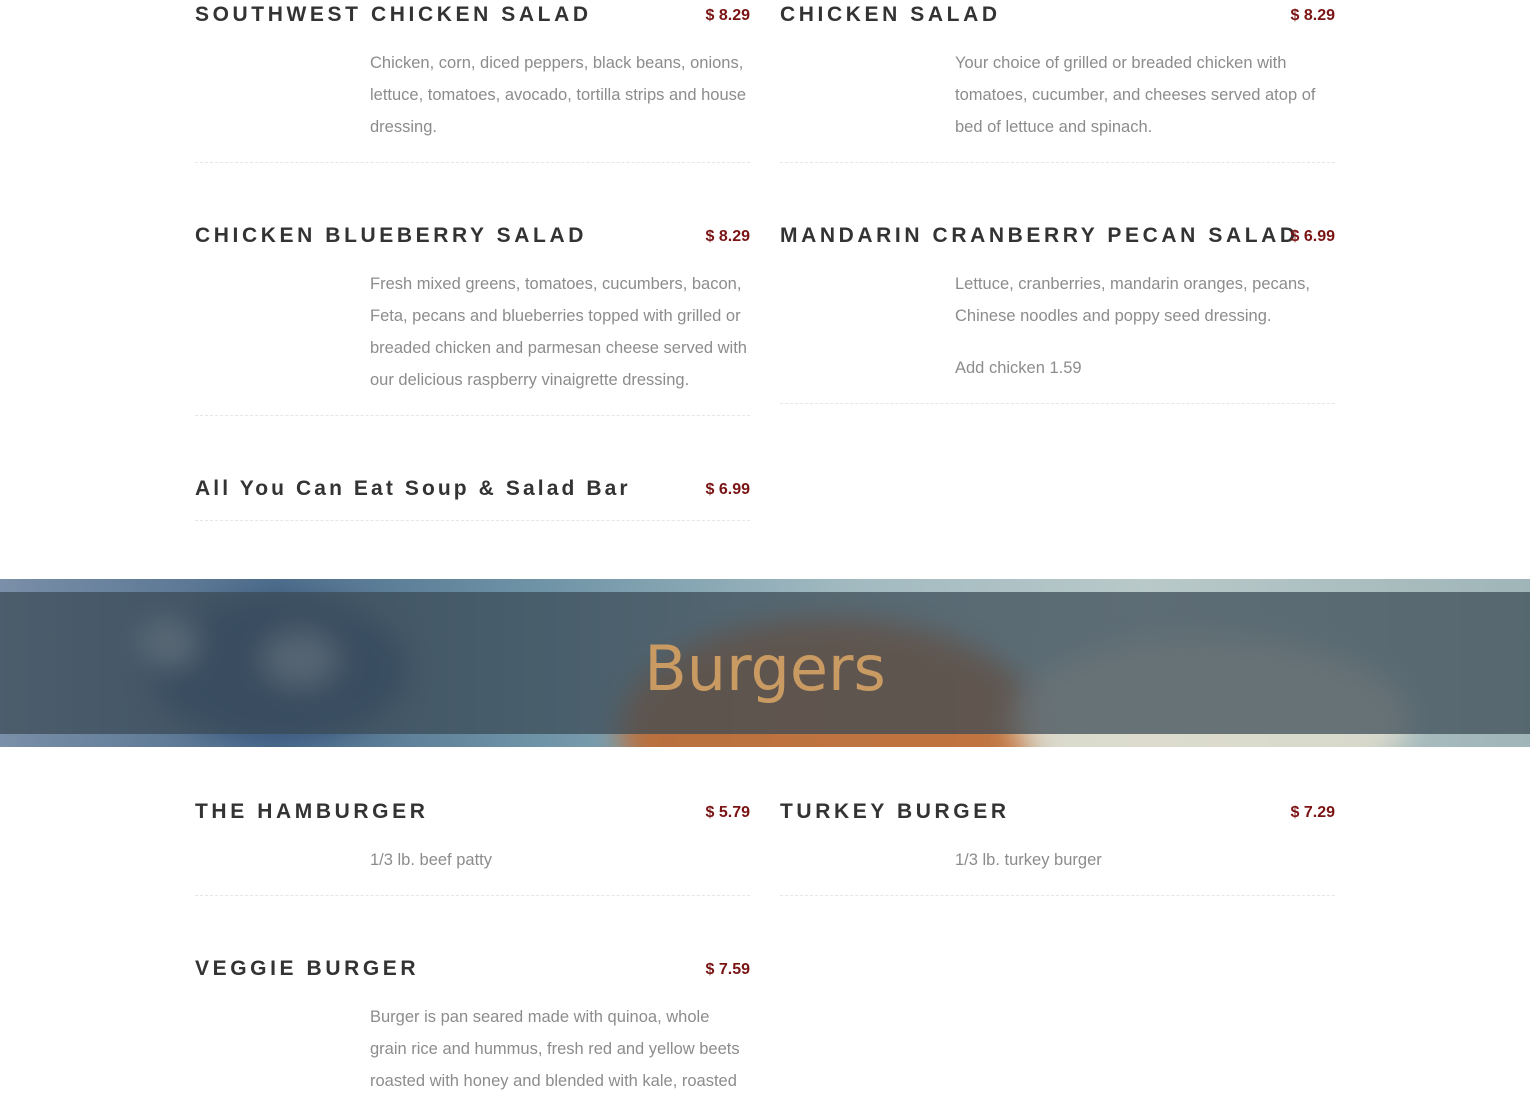  What do you see at coordinates (890, 14) in the screenshot?
I see `menu-item-name: CHICKEN SALAD` at bounding box center [890, 14].